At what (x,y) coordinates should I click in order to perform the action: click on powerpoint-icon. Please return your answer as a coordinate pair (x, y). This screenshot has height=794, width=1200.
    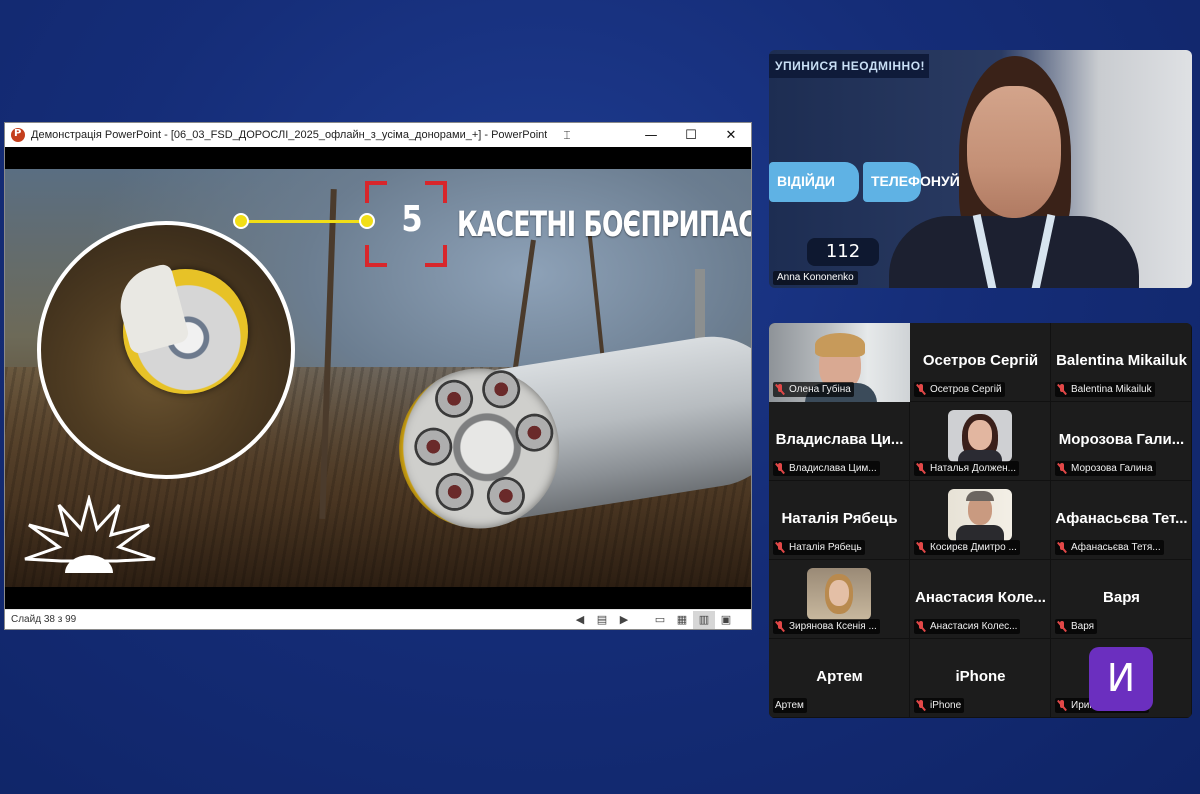
    Looking at the image, I should click on (18, 135).